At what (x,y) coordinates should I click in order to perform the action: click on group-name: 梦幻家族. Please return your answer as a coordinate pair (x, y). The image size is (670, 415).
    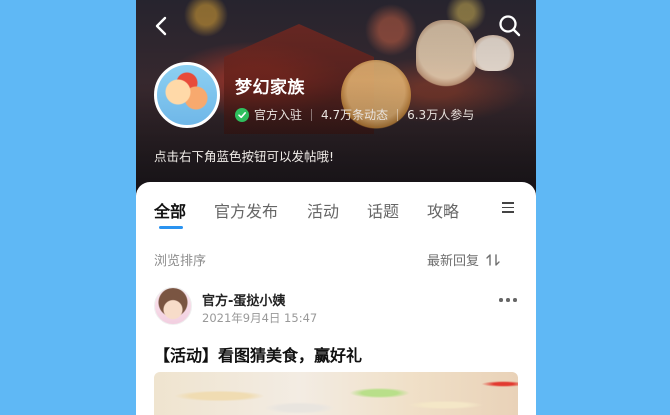
    Looking at the image, I should click on (270, 88).